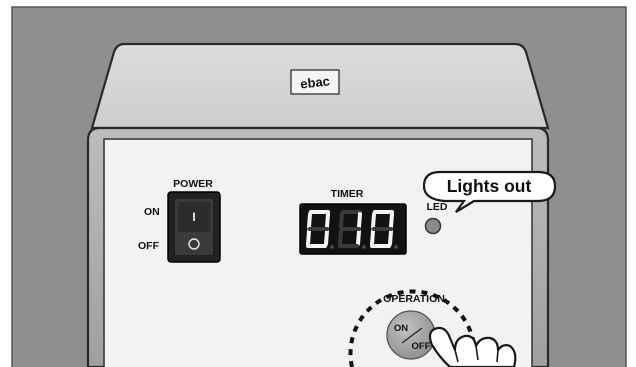 The width and height of the screenshot is (636, 367). I want to click on brand-logo: ebac, so click(315, 82).